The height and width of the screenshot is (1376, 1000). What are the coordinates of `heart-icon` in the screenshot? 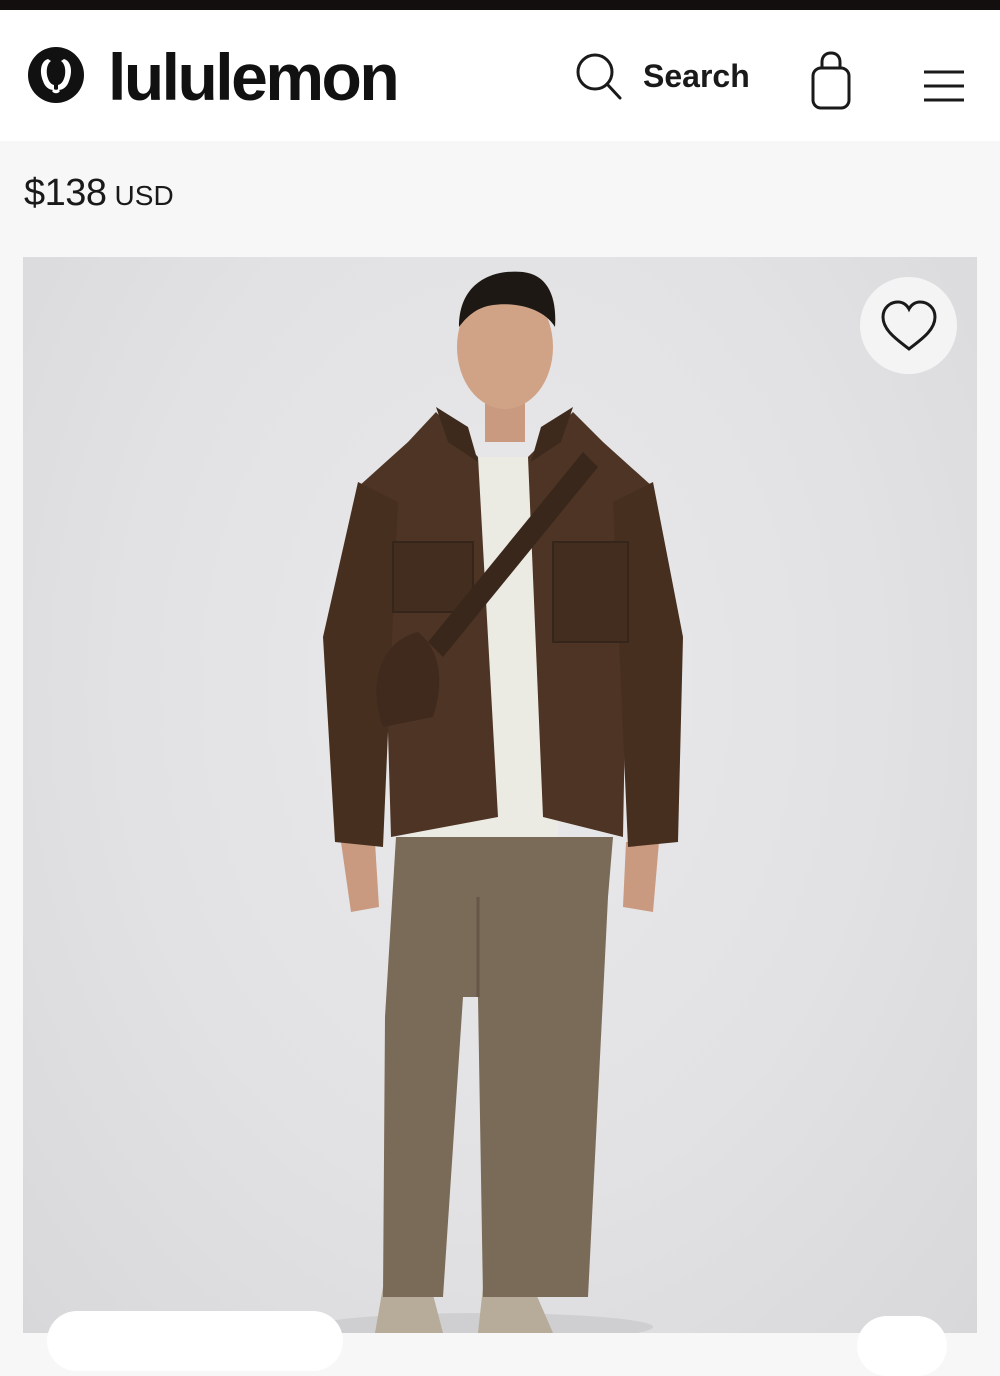 It's located at (908, 325).